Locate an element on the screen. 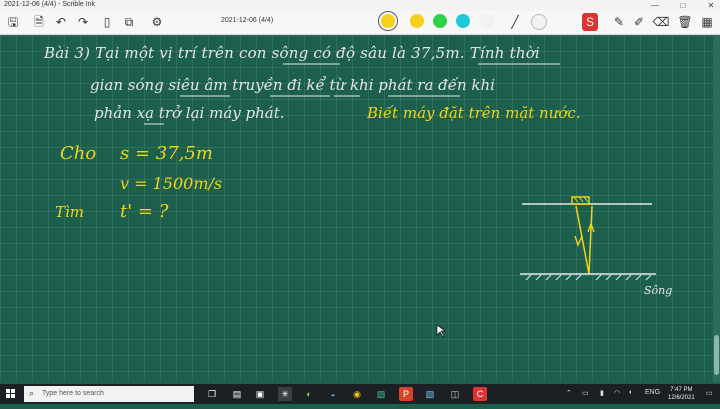 Image resolution: width=720 pixels, height=409 pixels. powerpoint-icon: P is located at coordinates (406, 394).